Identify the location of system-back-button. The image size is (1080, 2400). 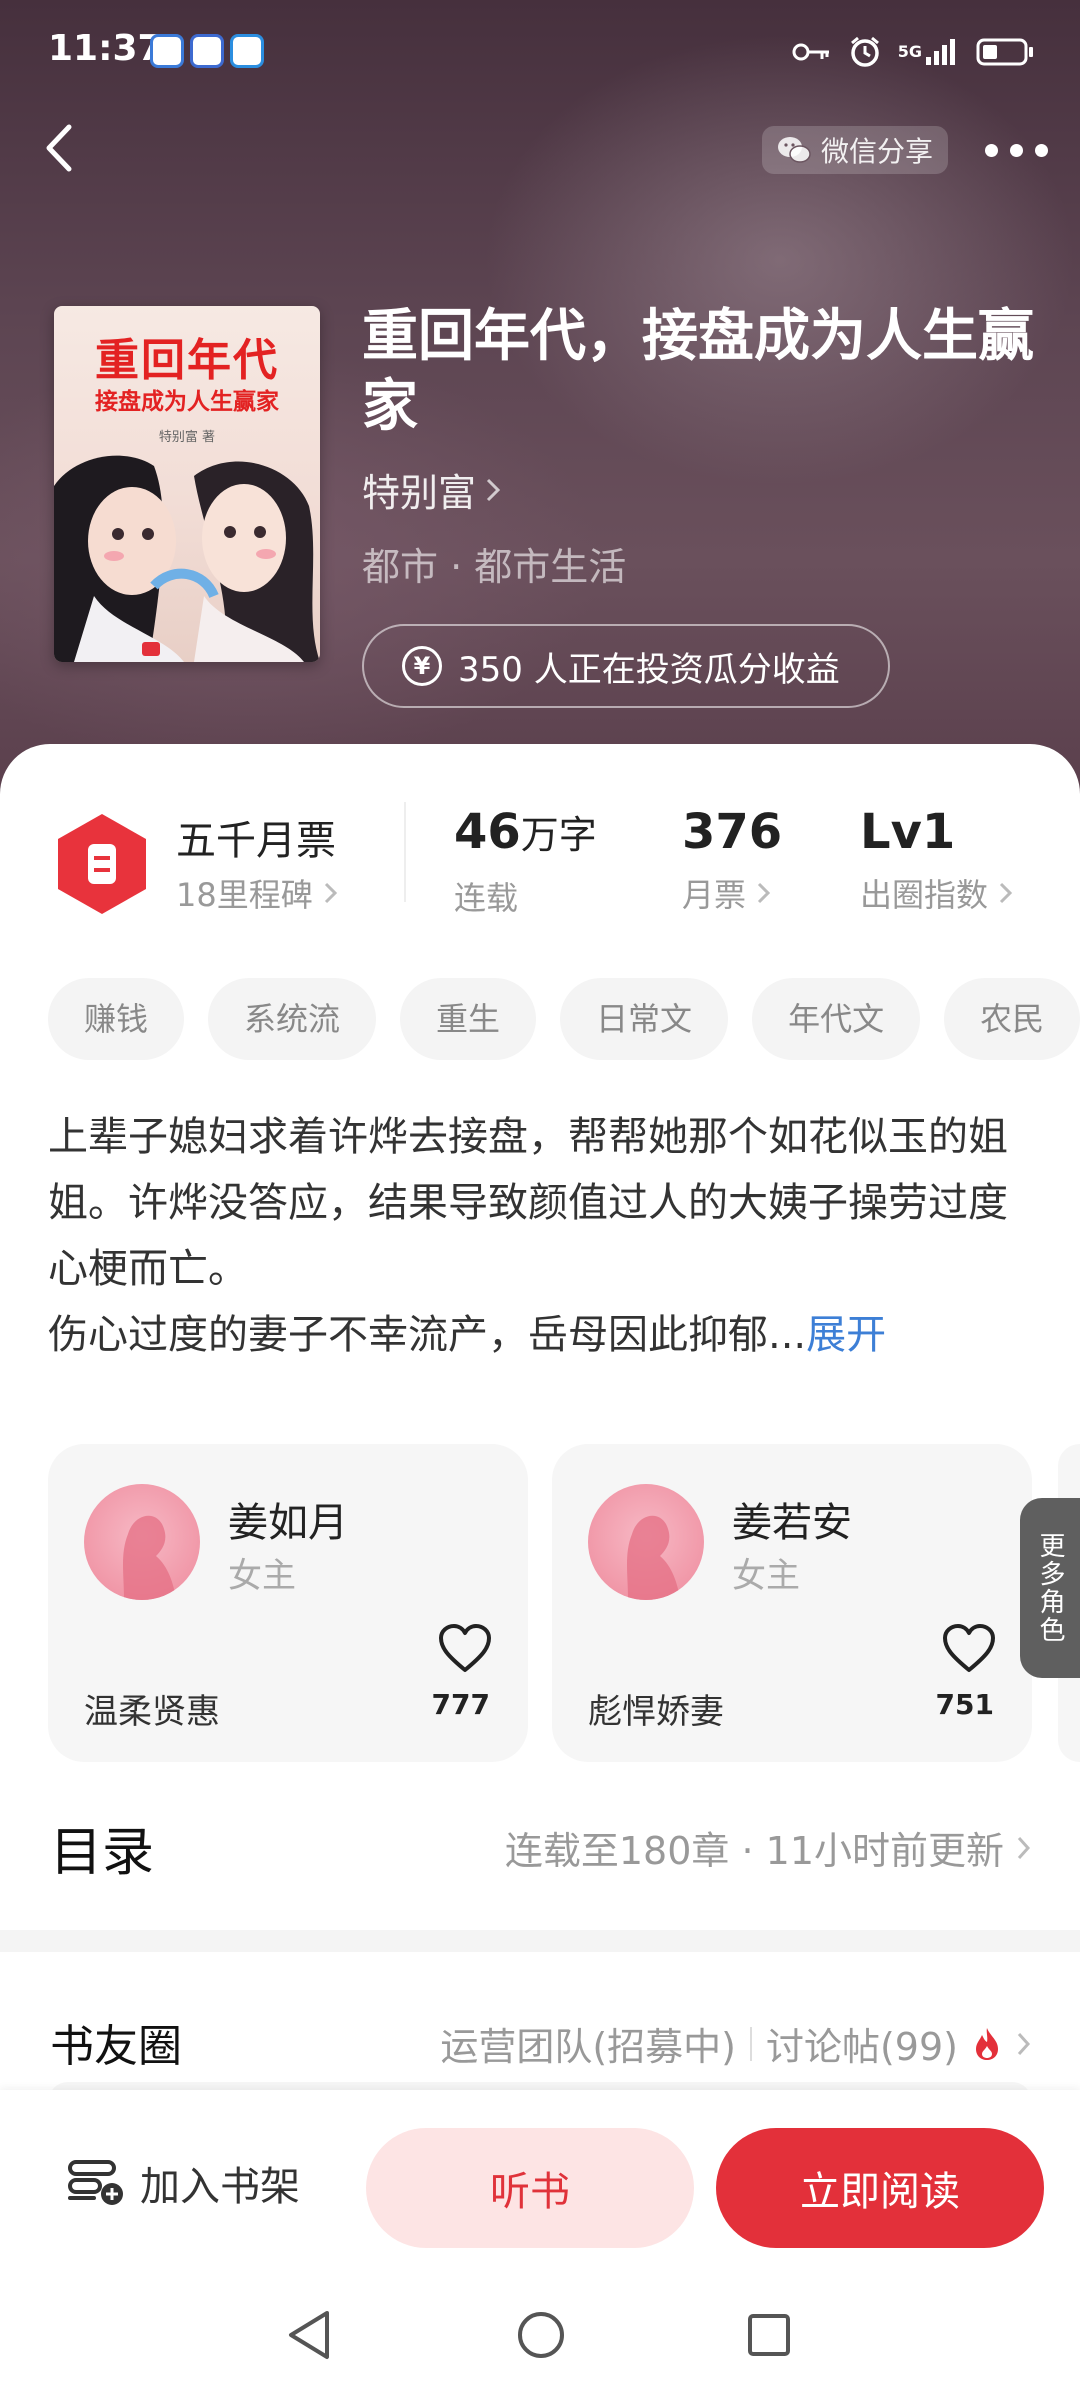
(309, 2335).